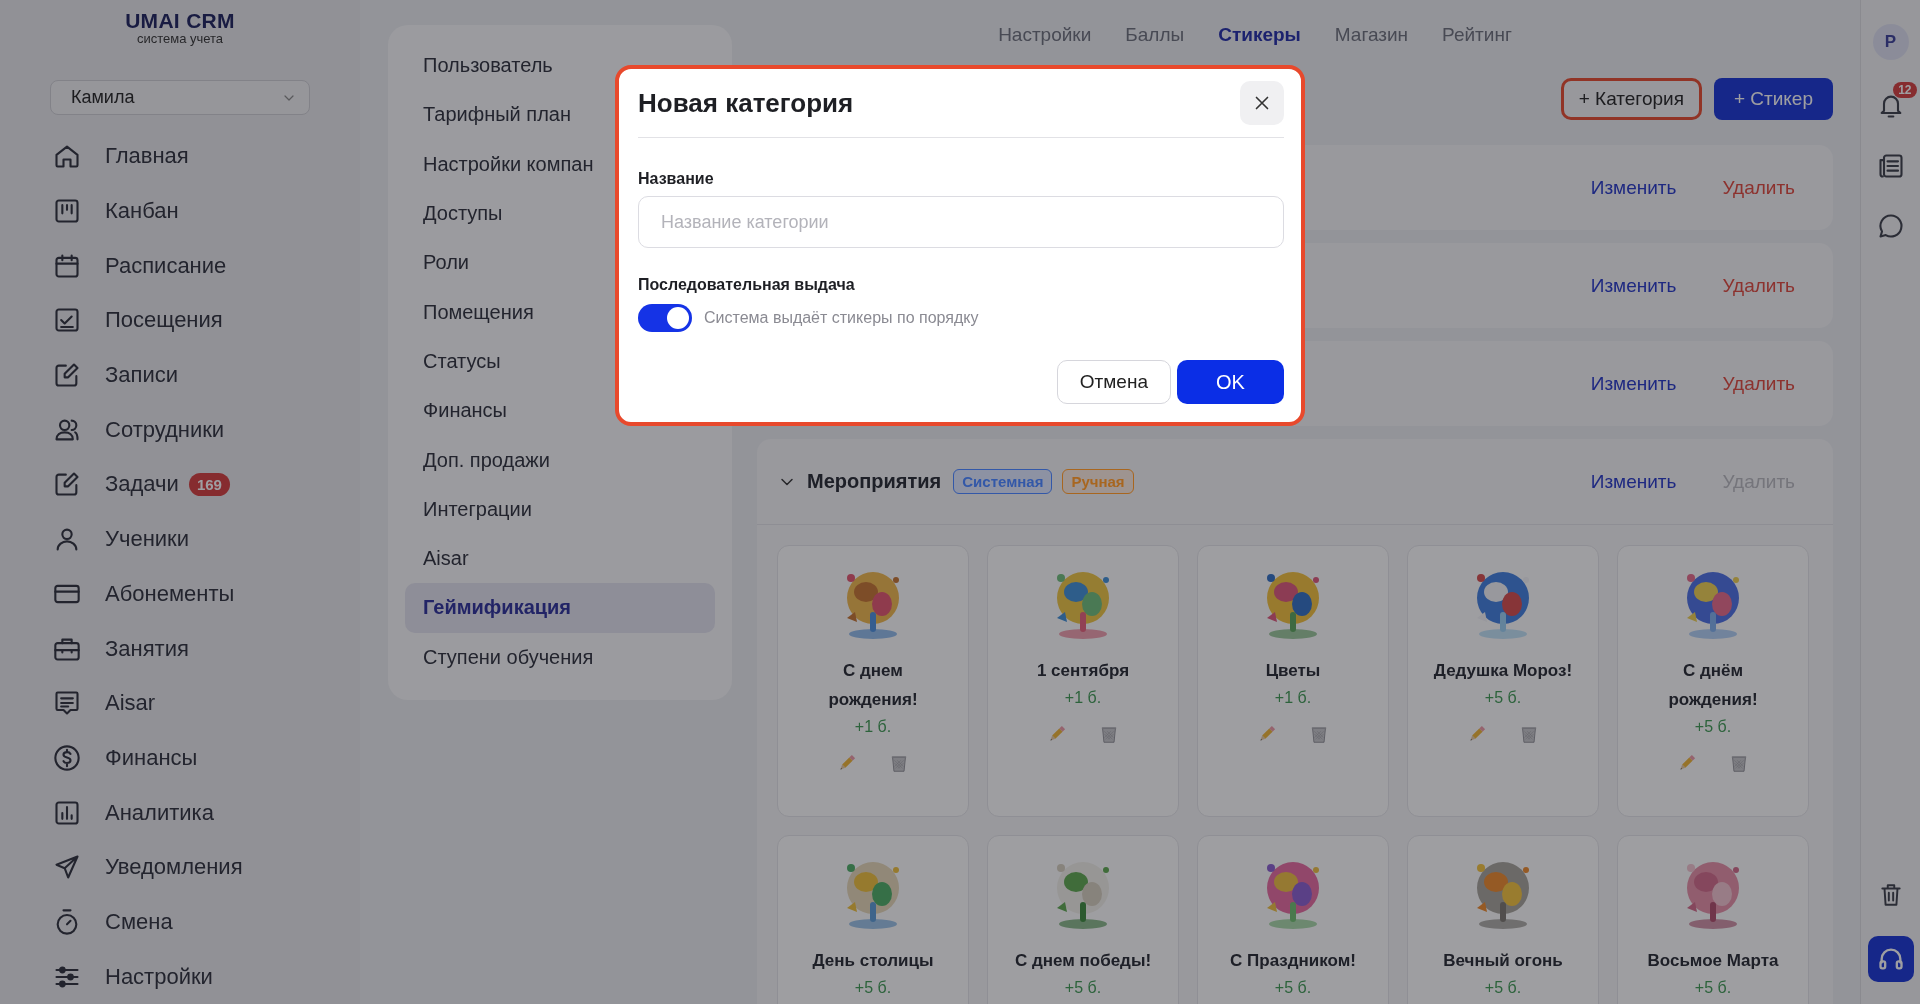 Image resolution: width=1920 pixels, height=1004 pixels. Describe the element at coordinates (1262, 103) in the screenshot. I see `close-button` at that location.